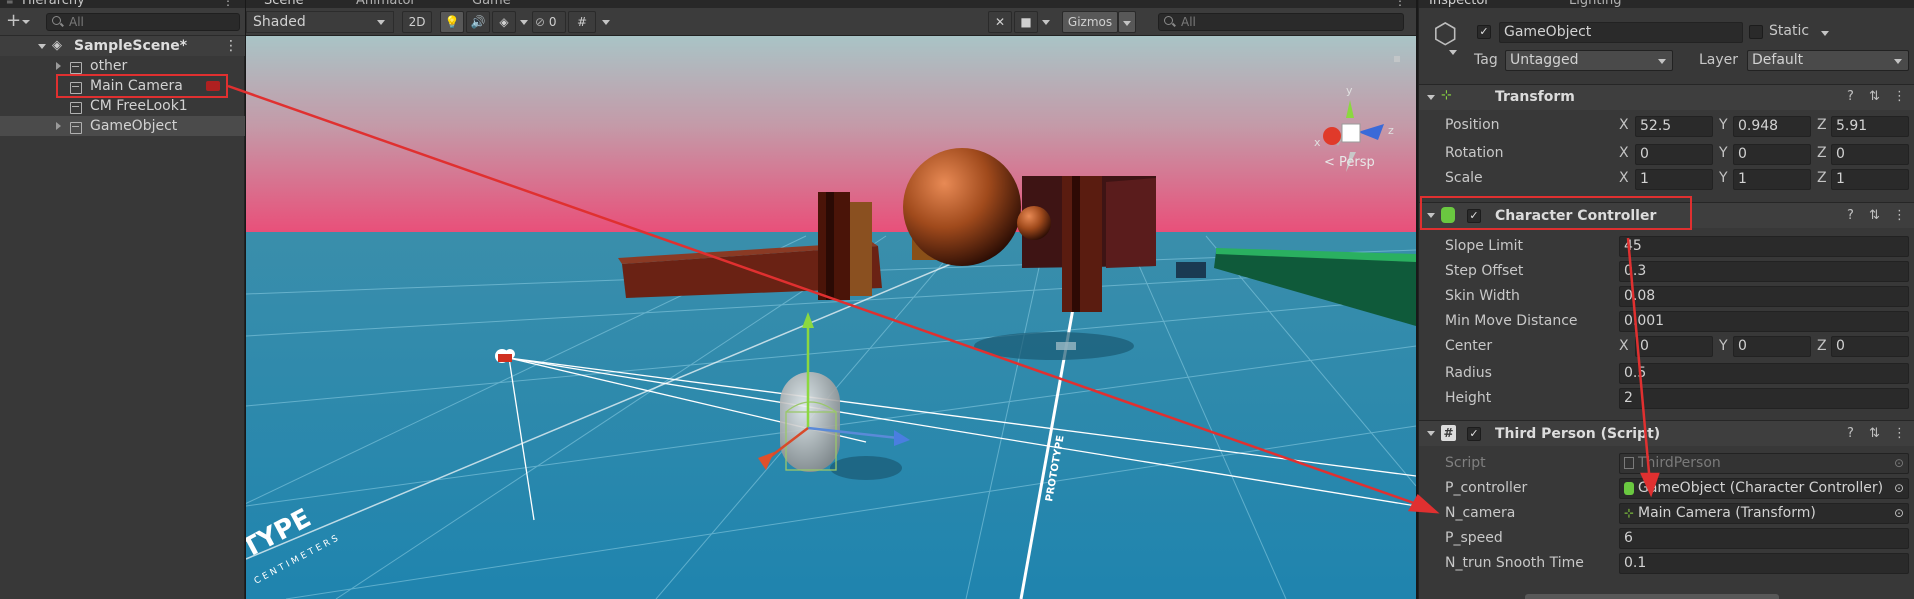 The height and width of the screenshot is (599, 1914). I want to click on camera-dropdown-icon, so click(1046, 22).